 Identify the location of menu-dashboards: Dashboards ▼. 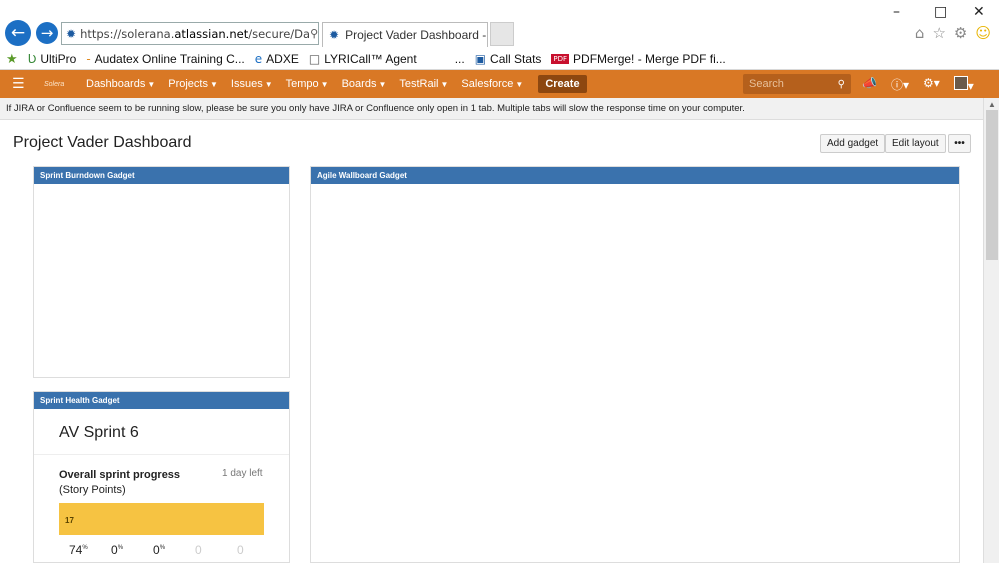
(120, 84).